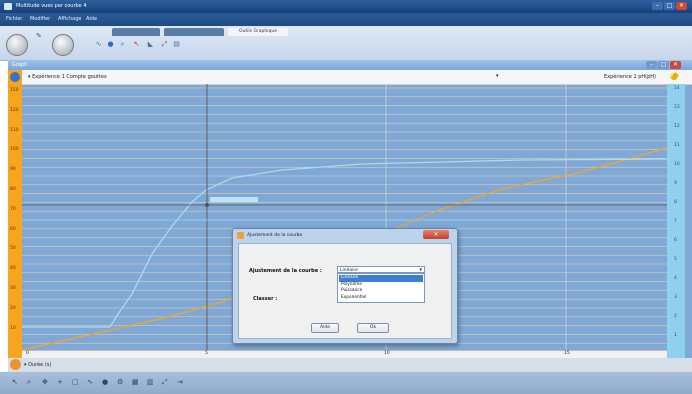 The width and height of the screenshot is (692, 394). Describe the element at coordinates (75, 382) in the screenshot. I see `crop-icon: ▢` at that location.